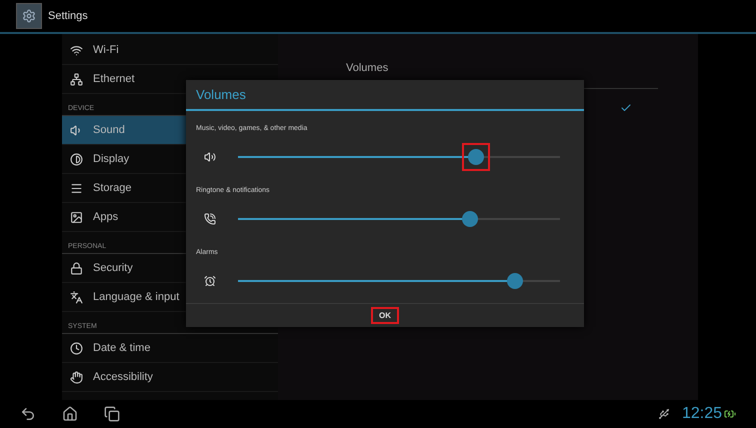 Image resolution: width=756 pixels, height=428 pixels. Describe the element at coordinates (385, 315) in the screenshot. I see `ok-button: OK` at that location.